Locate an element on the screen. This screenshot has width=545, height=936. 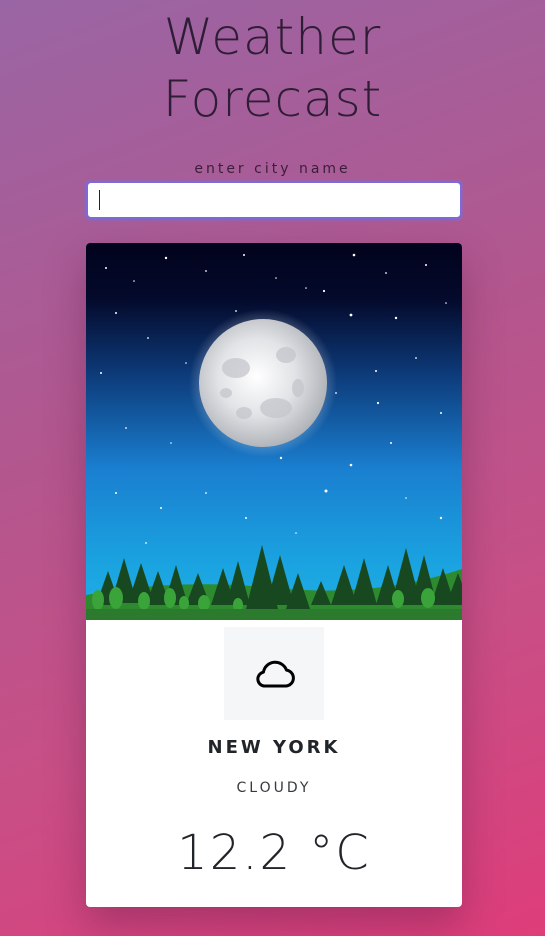
temperature: 12.2 °C is located at coordinates (274, 853).